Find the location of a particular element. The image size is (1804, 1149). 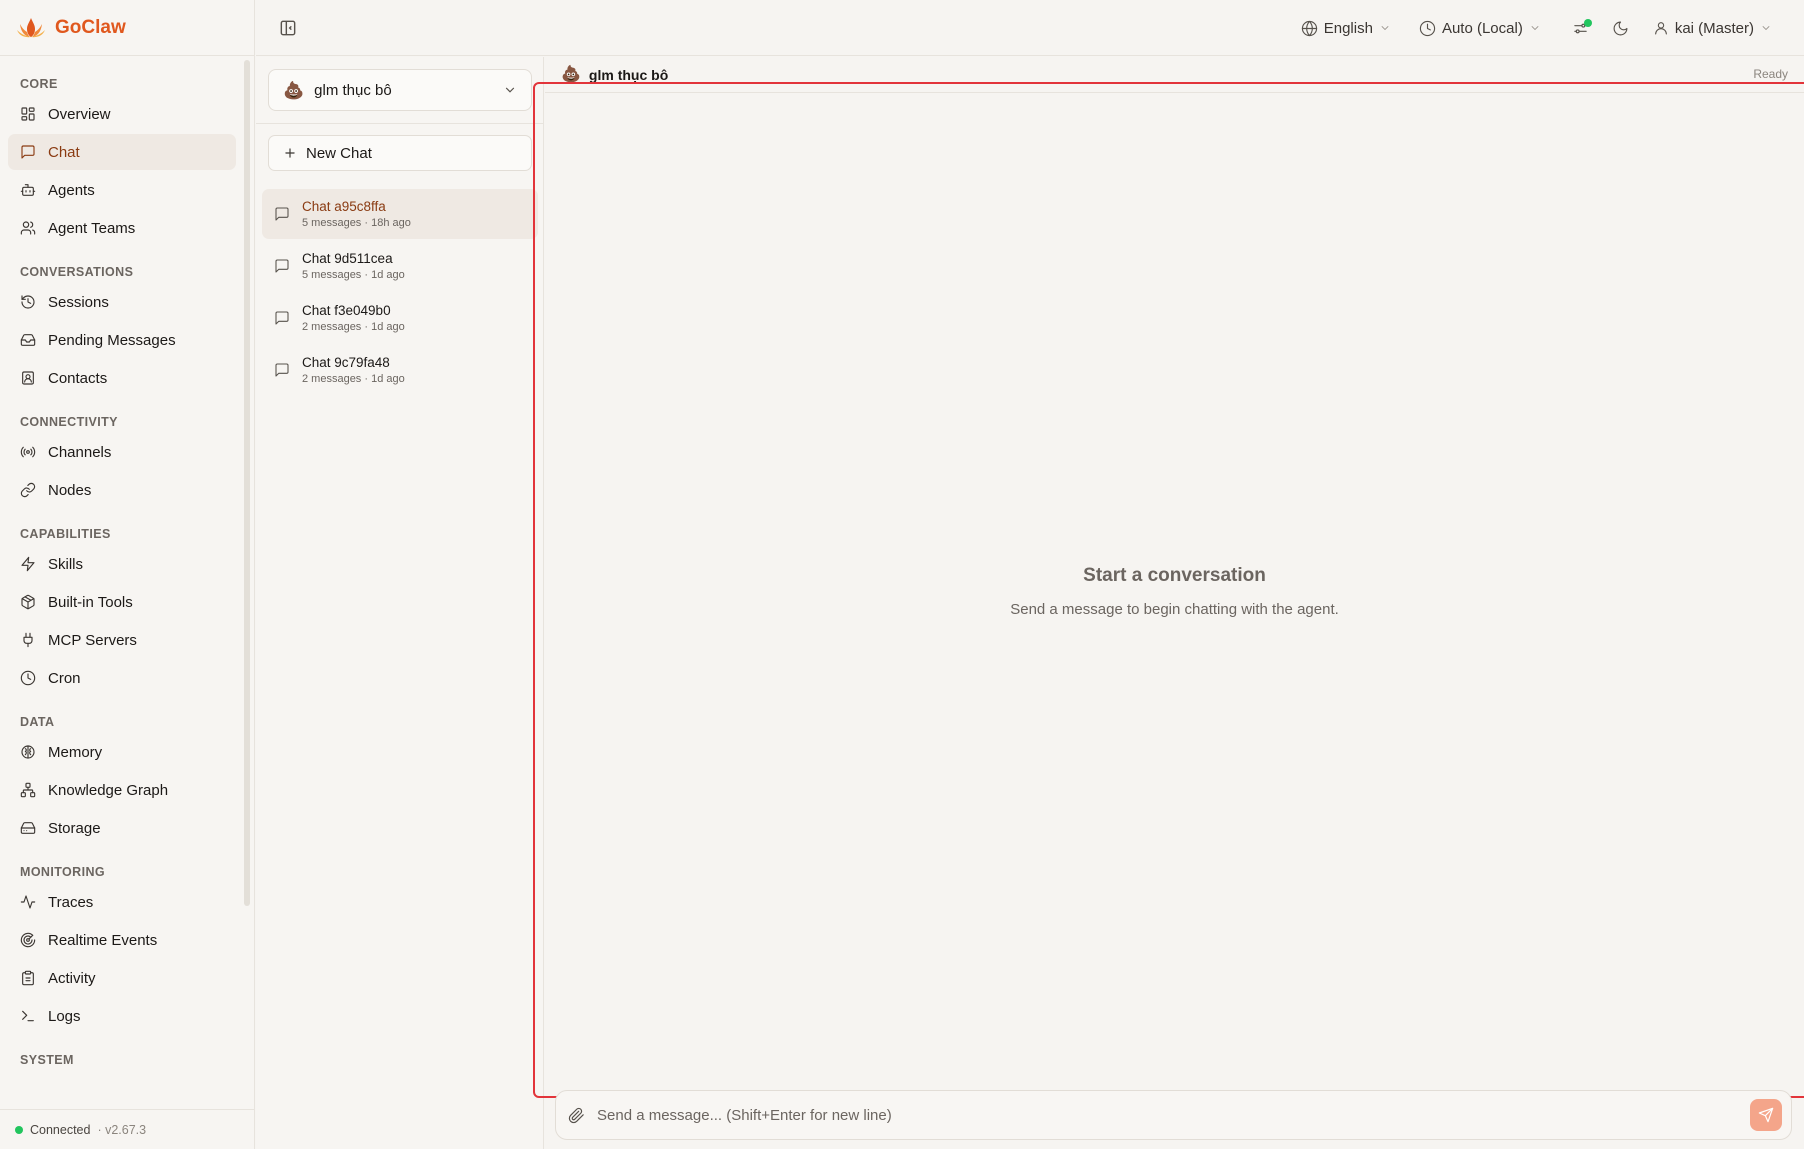

chat-meta: 5 messages · 1d ago is located at coordinates (353, 275).